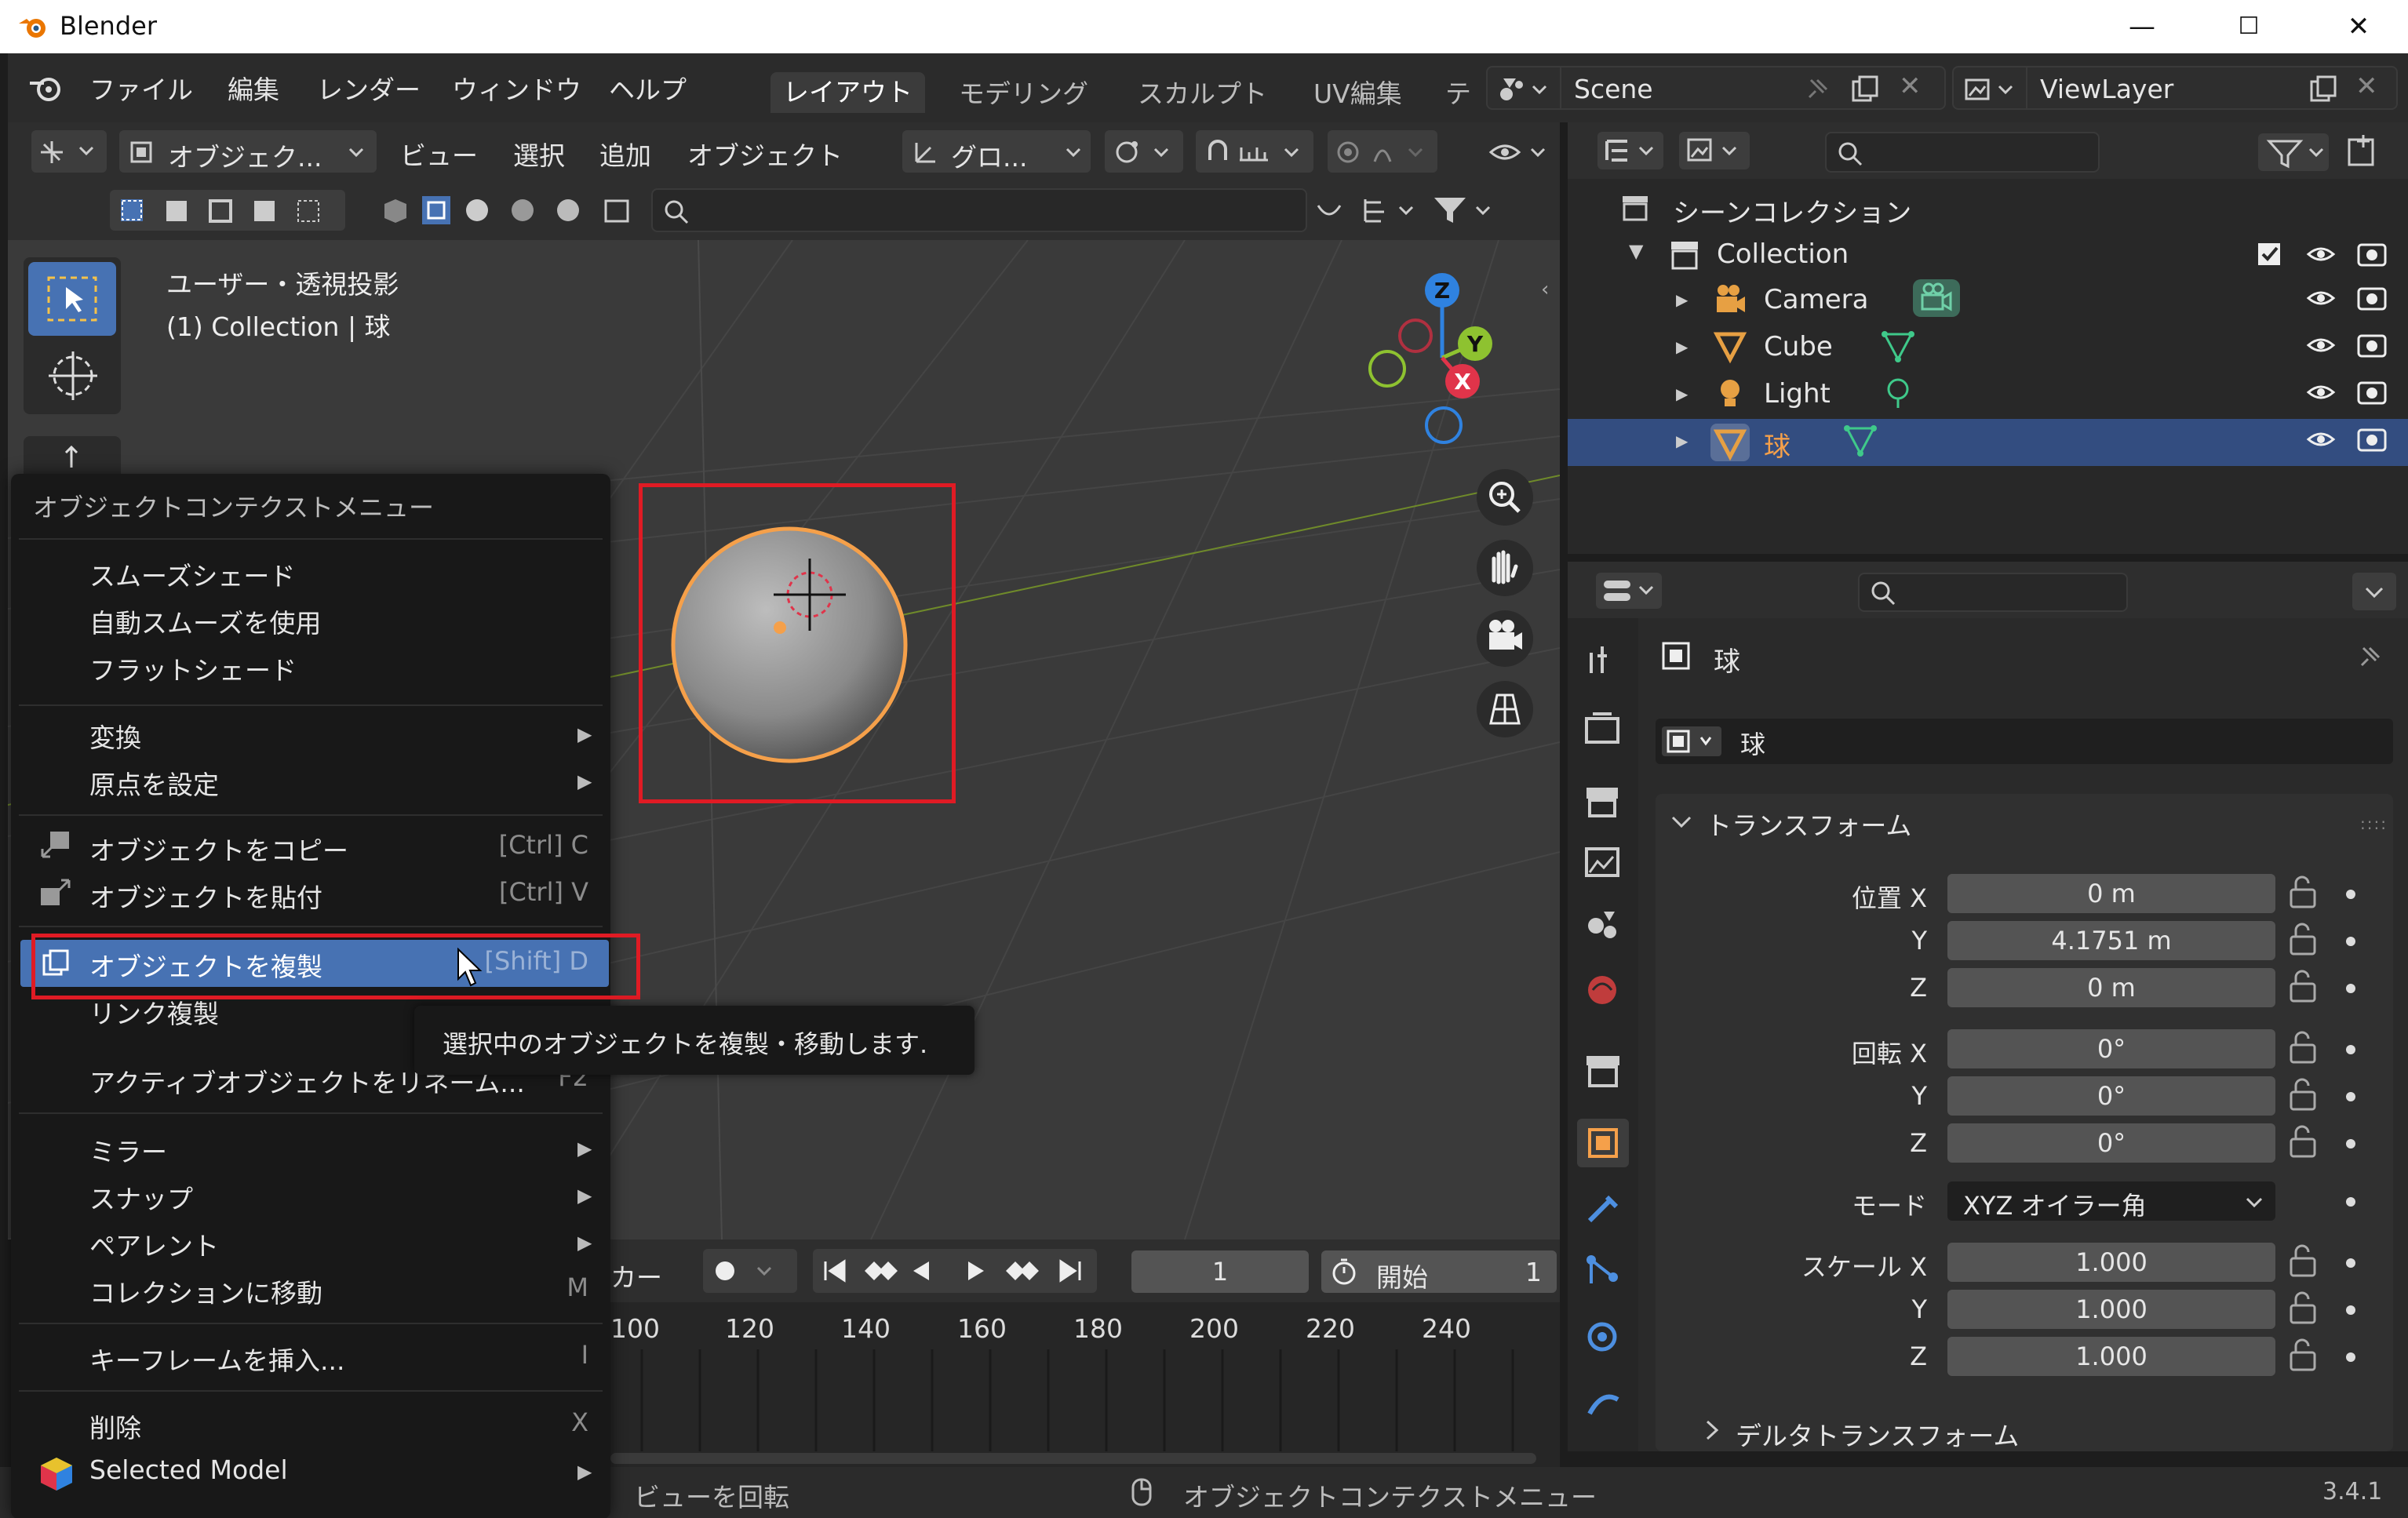  Describe the element at coordinates (636, 1275) in the screenshot. I see `timeline-keying-label: カー` at that location.